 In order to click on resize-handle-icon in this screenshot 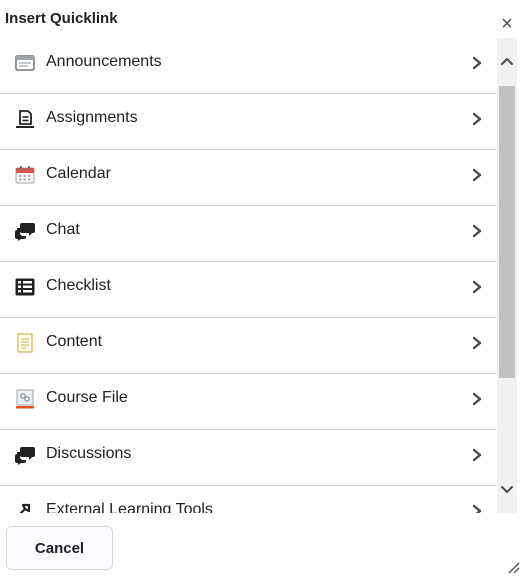, I will do `click(513, 567)`.